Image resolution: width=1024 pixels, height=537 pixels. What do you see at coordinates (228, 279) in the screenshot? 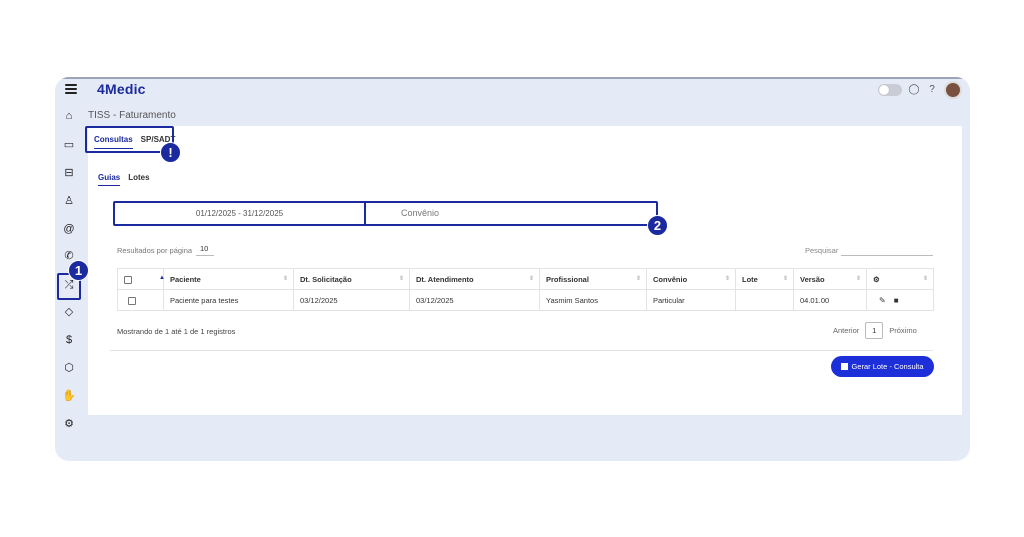
I see `column-header: Paciente ⇕` at bounding box center [228, 279].